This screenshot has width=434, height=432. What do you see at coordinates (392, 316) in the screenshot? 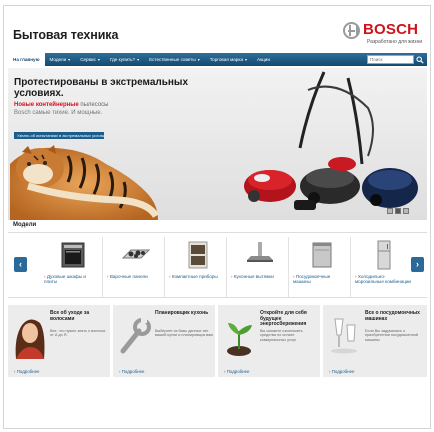
I see `promo-title: Все о посудомоечных машинах` at bounding box center [392, 316].